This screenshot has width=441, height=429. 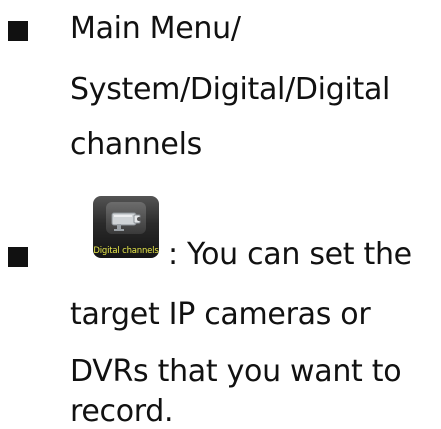 What do you see at coordinates (220, 314) in the screenshot?
I see `bullet-2-line-2: target IP cameras or` at bounding box center [220, 314].